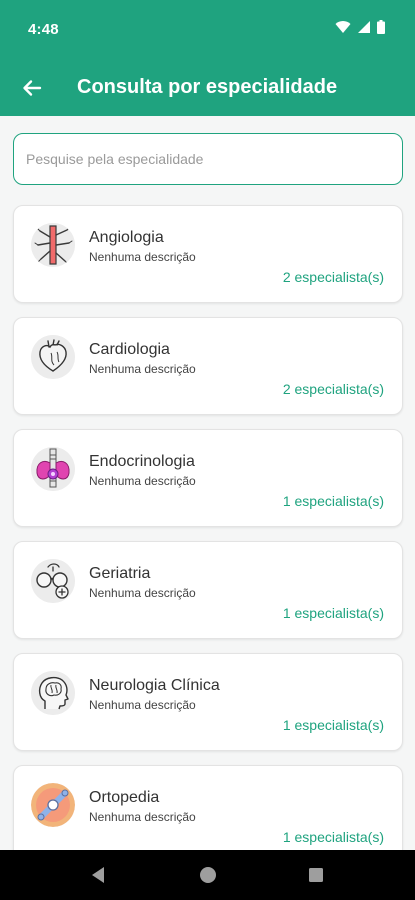 This screenshot has height=900, width=415. Describe the element at coordinates (154, 685) in the screenshot. I see `specialty-name: Neurologia Clínica` at that location.